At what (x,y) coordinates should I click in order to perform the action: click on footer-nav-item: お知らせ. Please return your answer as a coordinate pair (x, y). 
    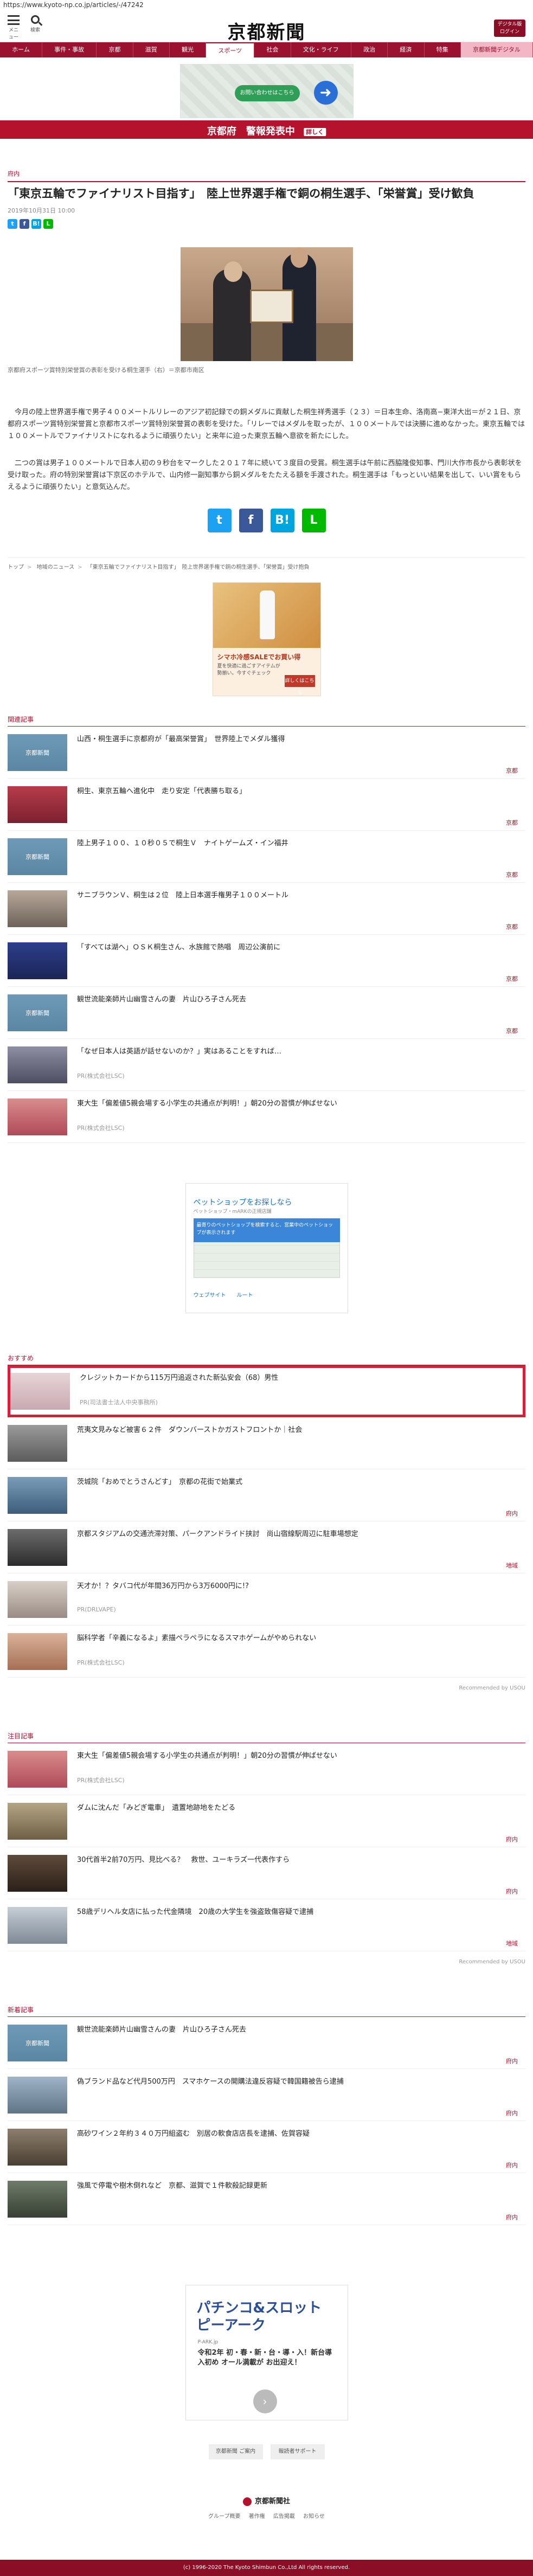
    Looking at the image, I should click on (314, 2517).